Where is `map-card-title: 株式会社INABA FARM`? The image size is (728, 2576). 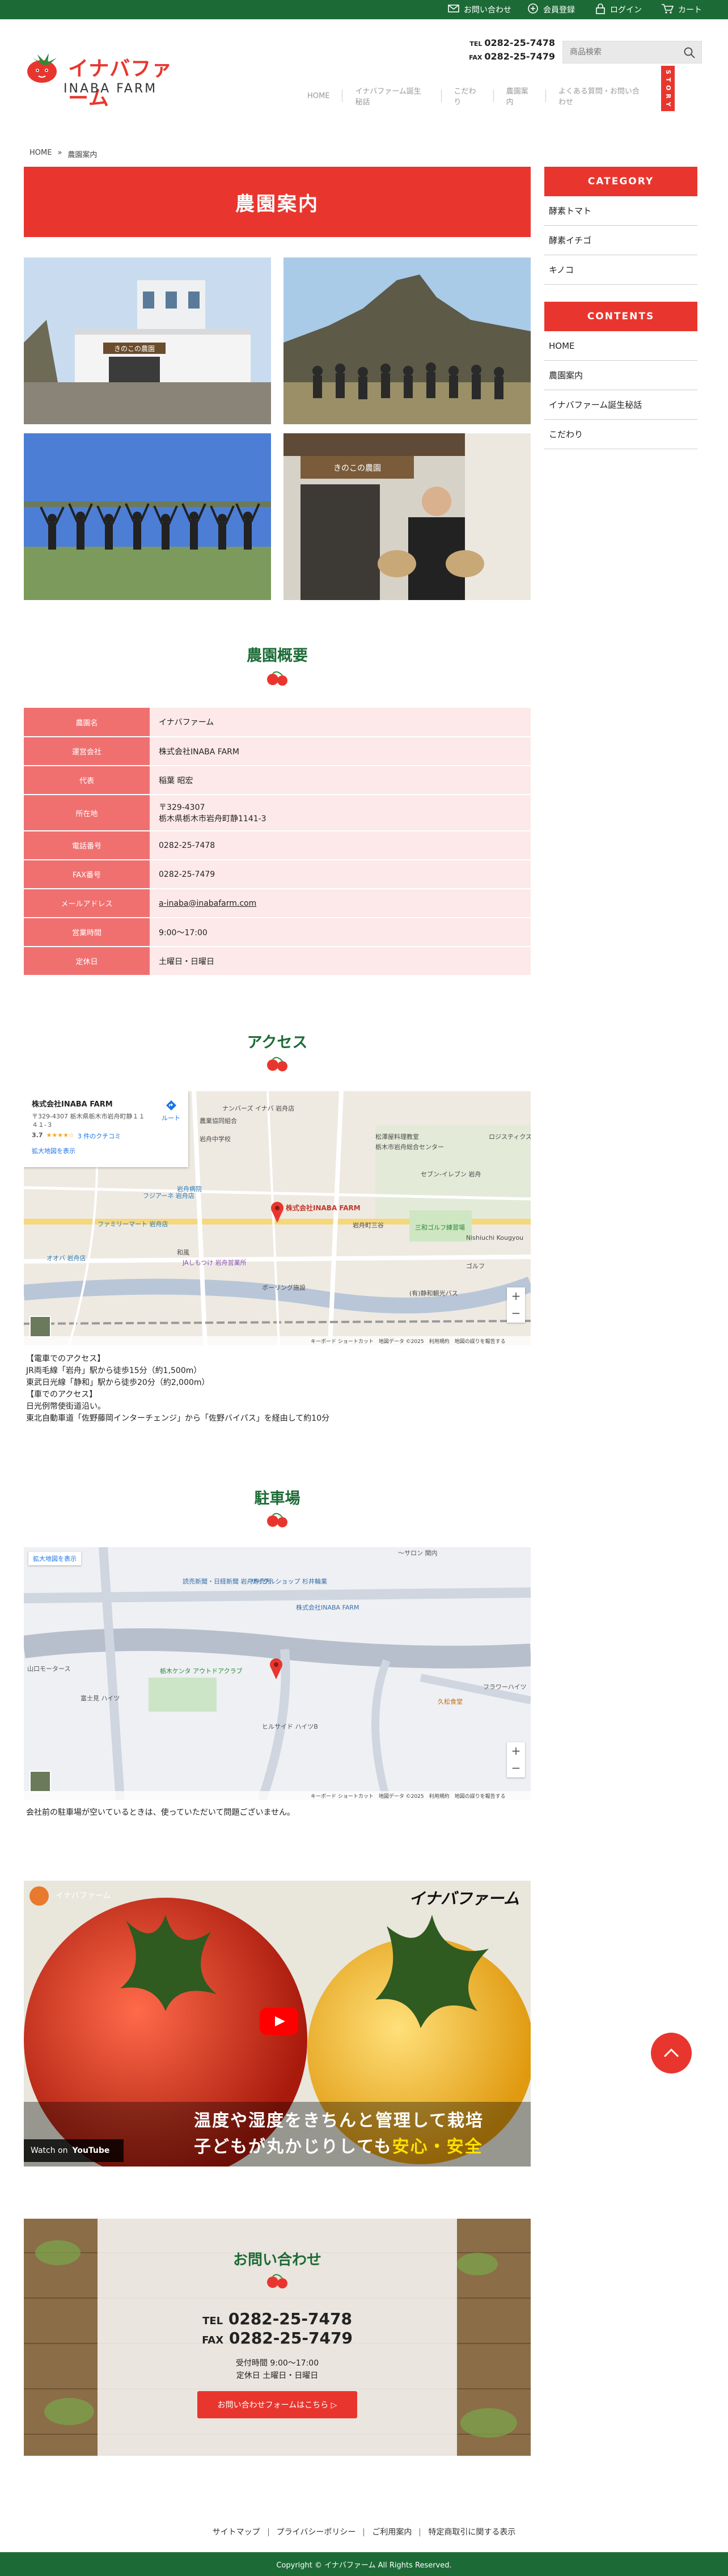
map-card-title: 株式会社INABA FARM is located at coordinates (72, 1104).